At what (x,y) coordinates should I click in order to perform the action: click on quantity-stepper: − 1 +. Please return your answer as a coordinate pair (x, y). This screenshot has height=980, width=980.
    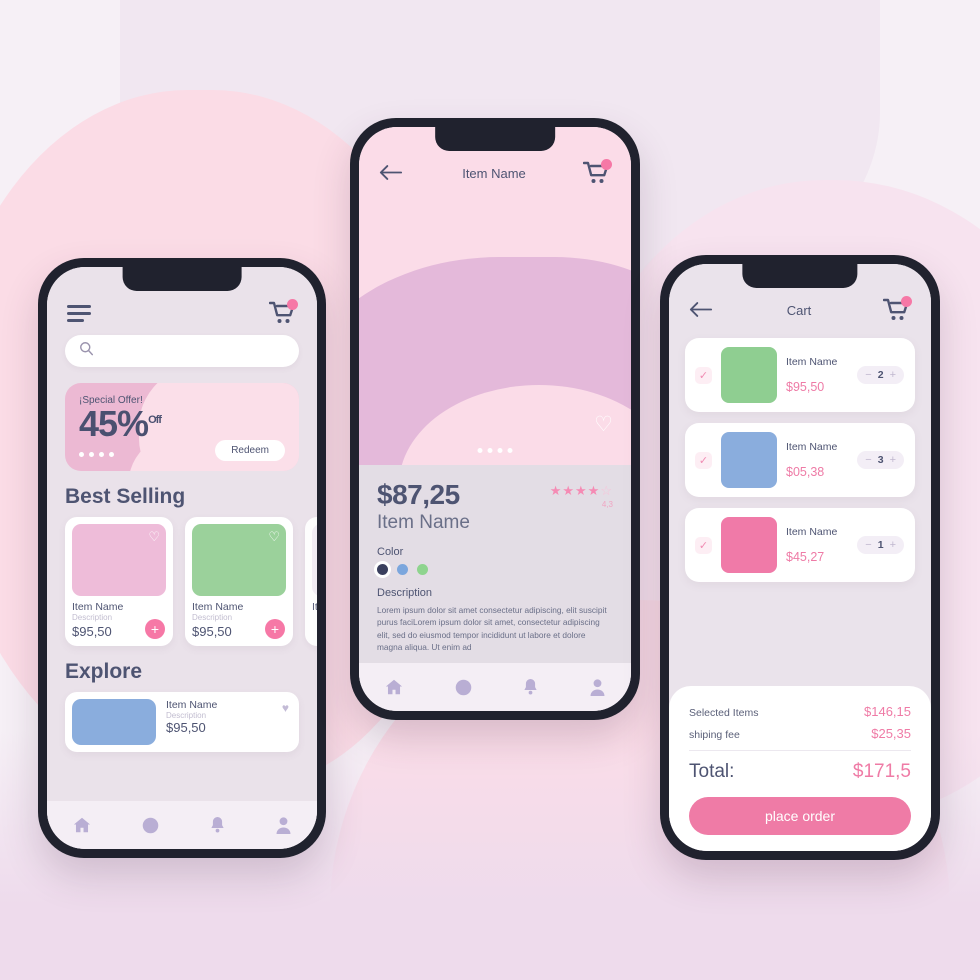
    Looking at the image, I should click on (880, 545).